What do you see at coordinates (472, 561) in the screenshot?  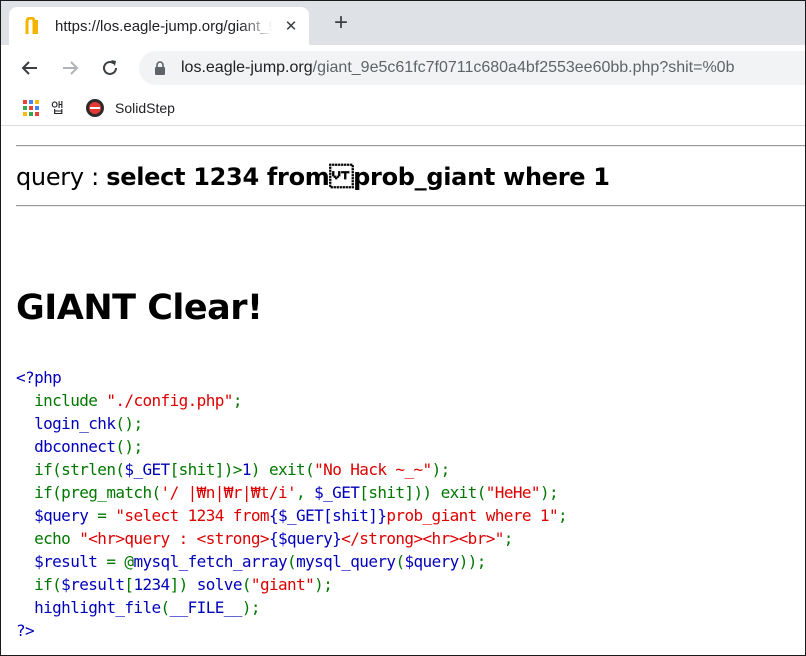 I see `code-token: ));` at bounding box center [472, 561].